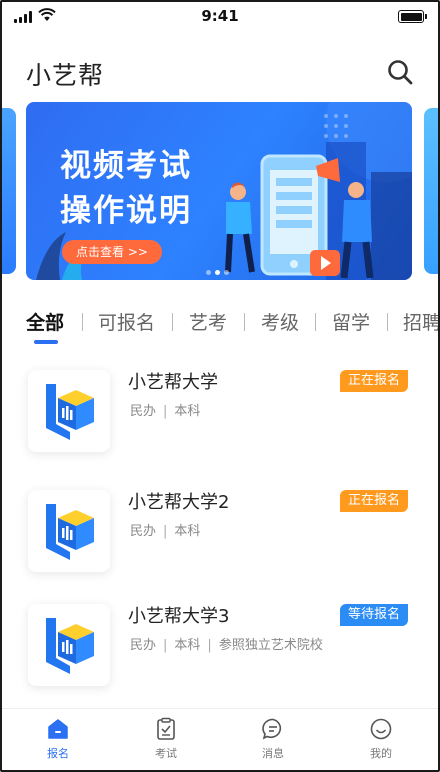 This screenshot has width=440, height=772. What do you see at coordinates (9, 191) in the screenshot?
I see `previous-slide-peek` at bounding box center [9, 191].